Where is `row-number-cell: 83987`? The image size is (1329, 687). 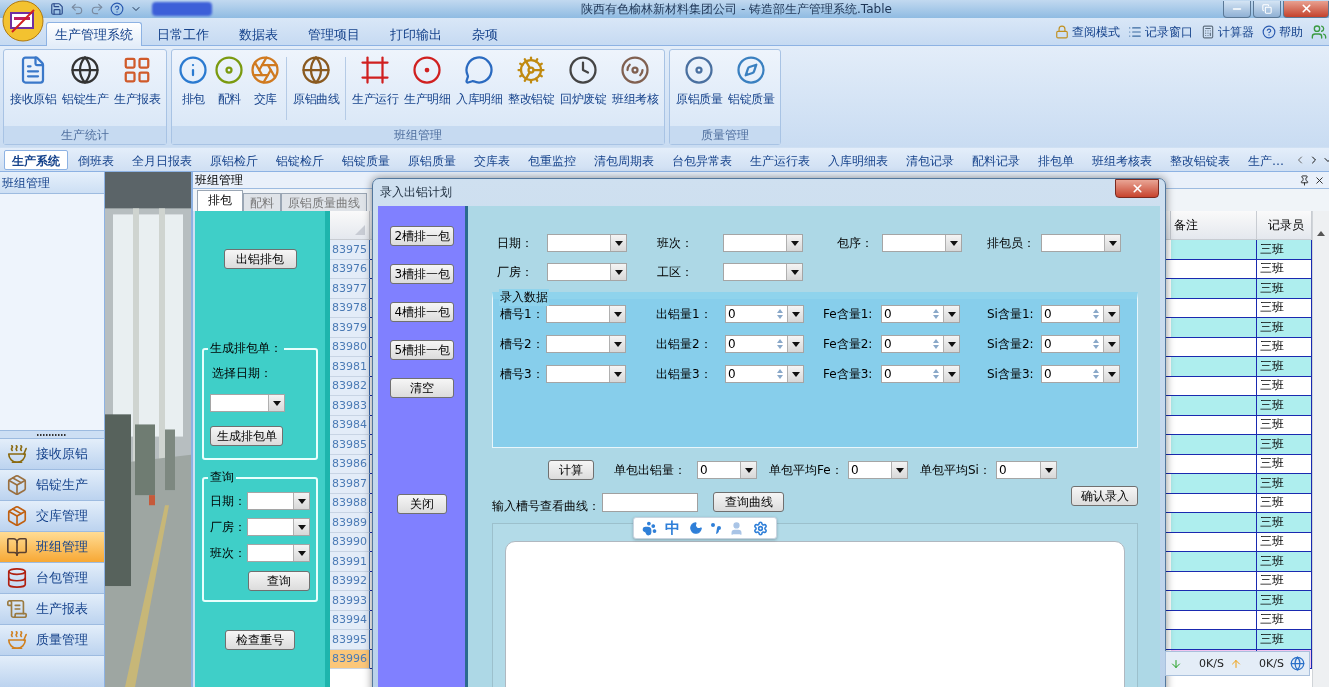
row-number-cell: 83987 is located at coordinates (350, 484).